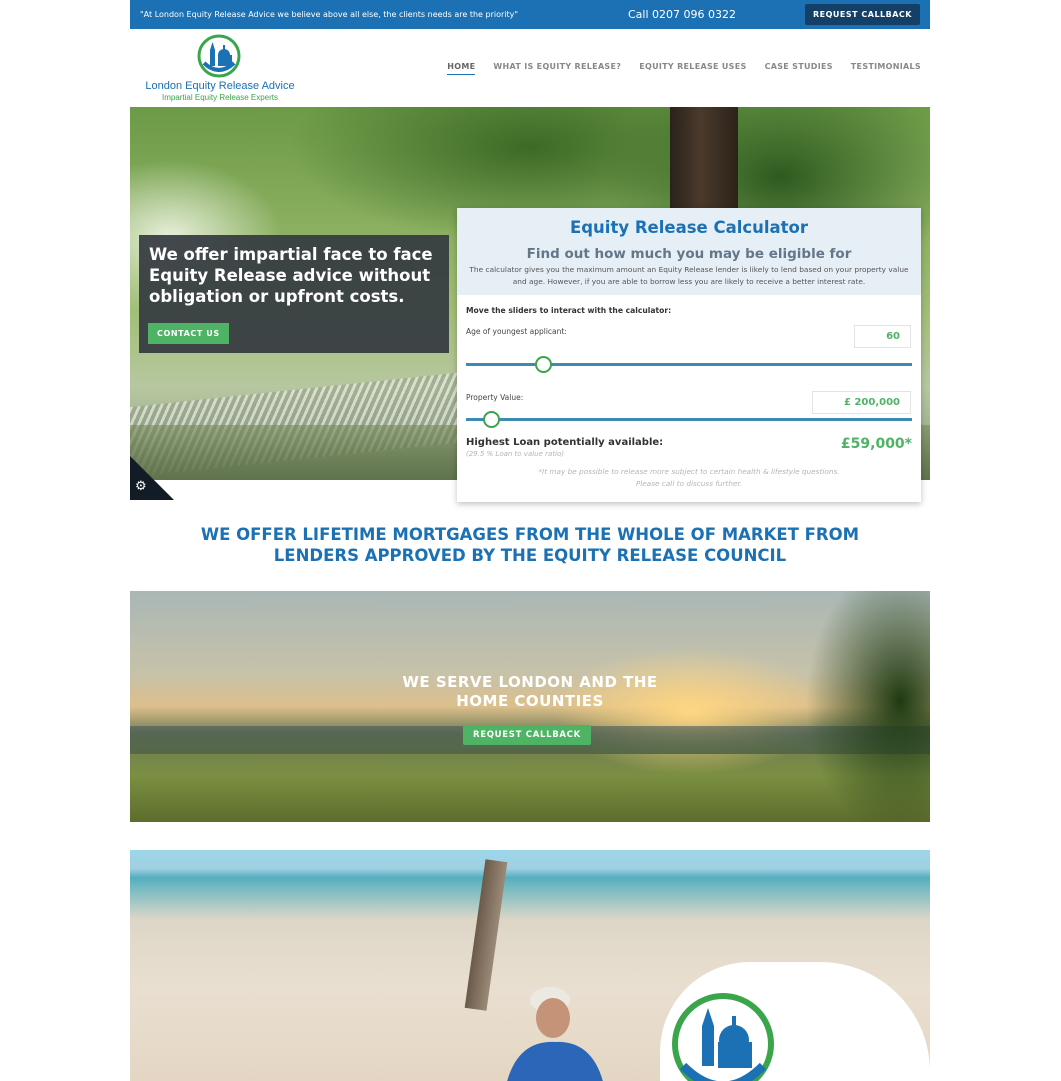  I want to click on age-label: Age of youngest applicant:, so click(516, 331).